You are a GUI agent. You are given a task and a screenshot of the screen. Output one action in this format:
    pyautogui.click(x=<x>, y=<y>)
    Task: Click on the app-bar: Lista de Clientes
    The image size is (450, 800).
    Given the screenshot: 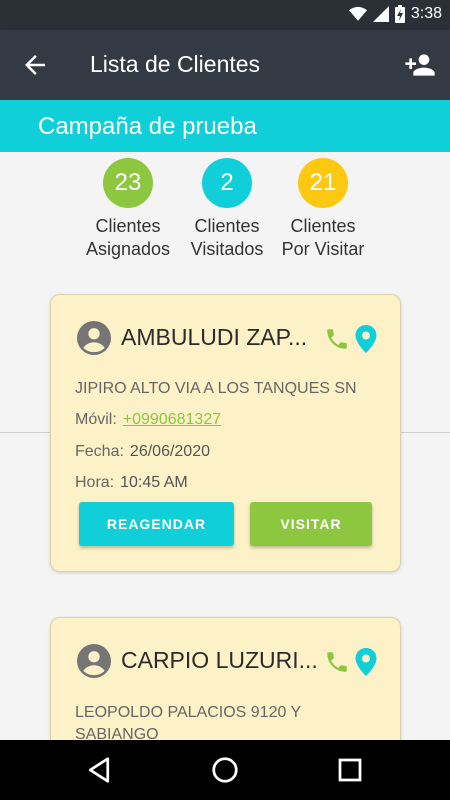 What is the action you would take?
    pyautogui.click(x=225, y=65)
    